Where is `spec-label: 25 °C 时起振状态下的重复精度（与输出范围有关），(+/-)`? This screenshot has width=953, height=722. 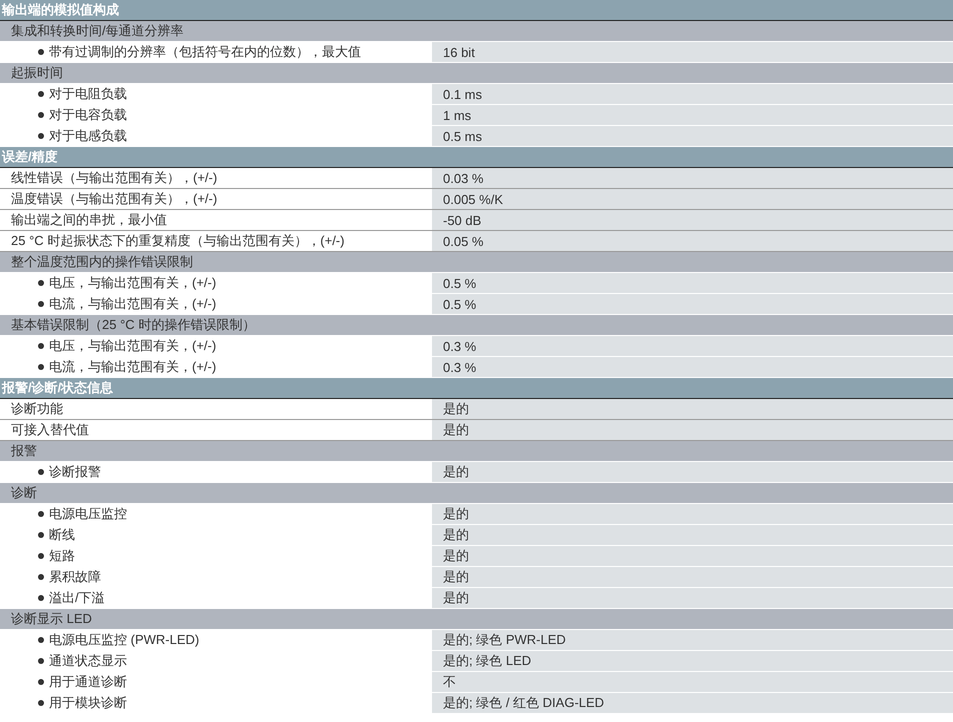
spec-label: 25 °C 时起振状态下的重复精度（与输出范围有关），(+/-) is located at coordinates (177, 241).